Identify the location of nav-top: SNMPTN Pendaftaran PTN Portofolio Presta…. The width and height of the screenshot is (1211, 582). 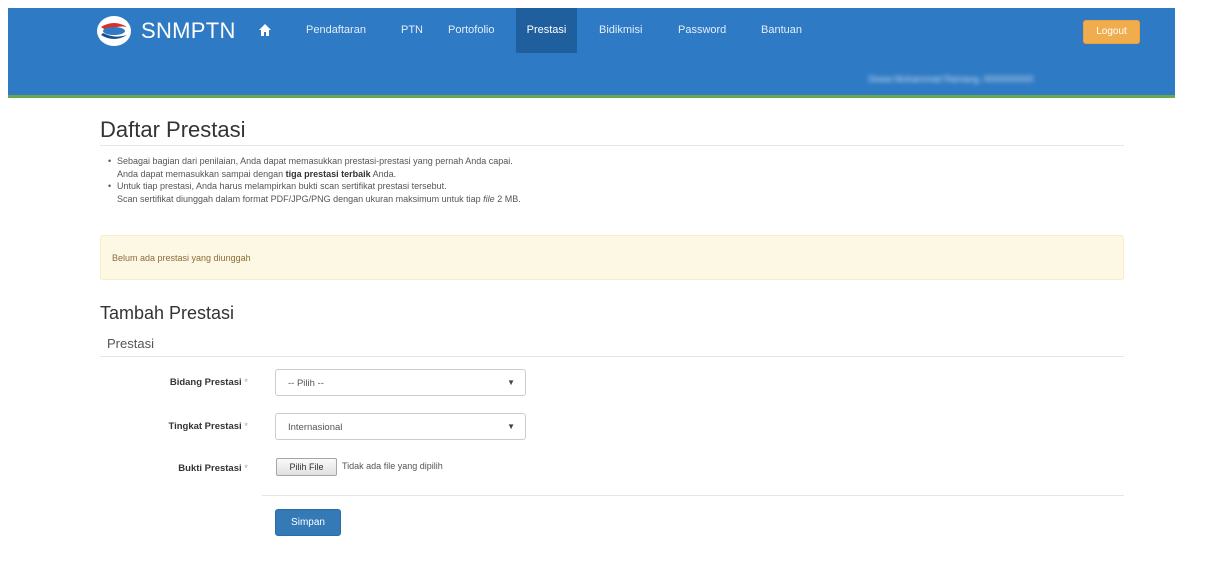
(591, 30).